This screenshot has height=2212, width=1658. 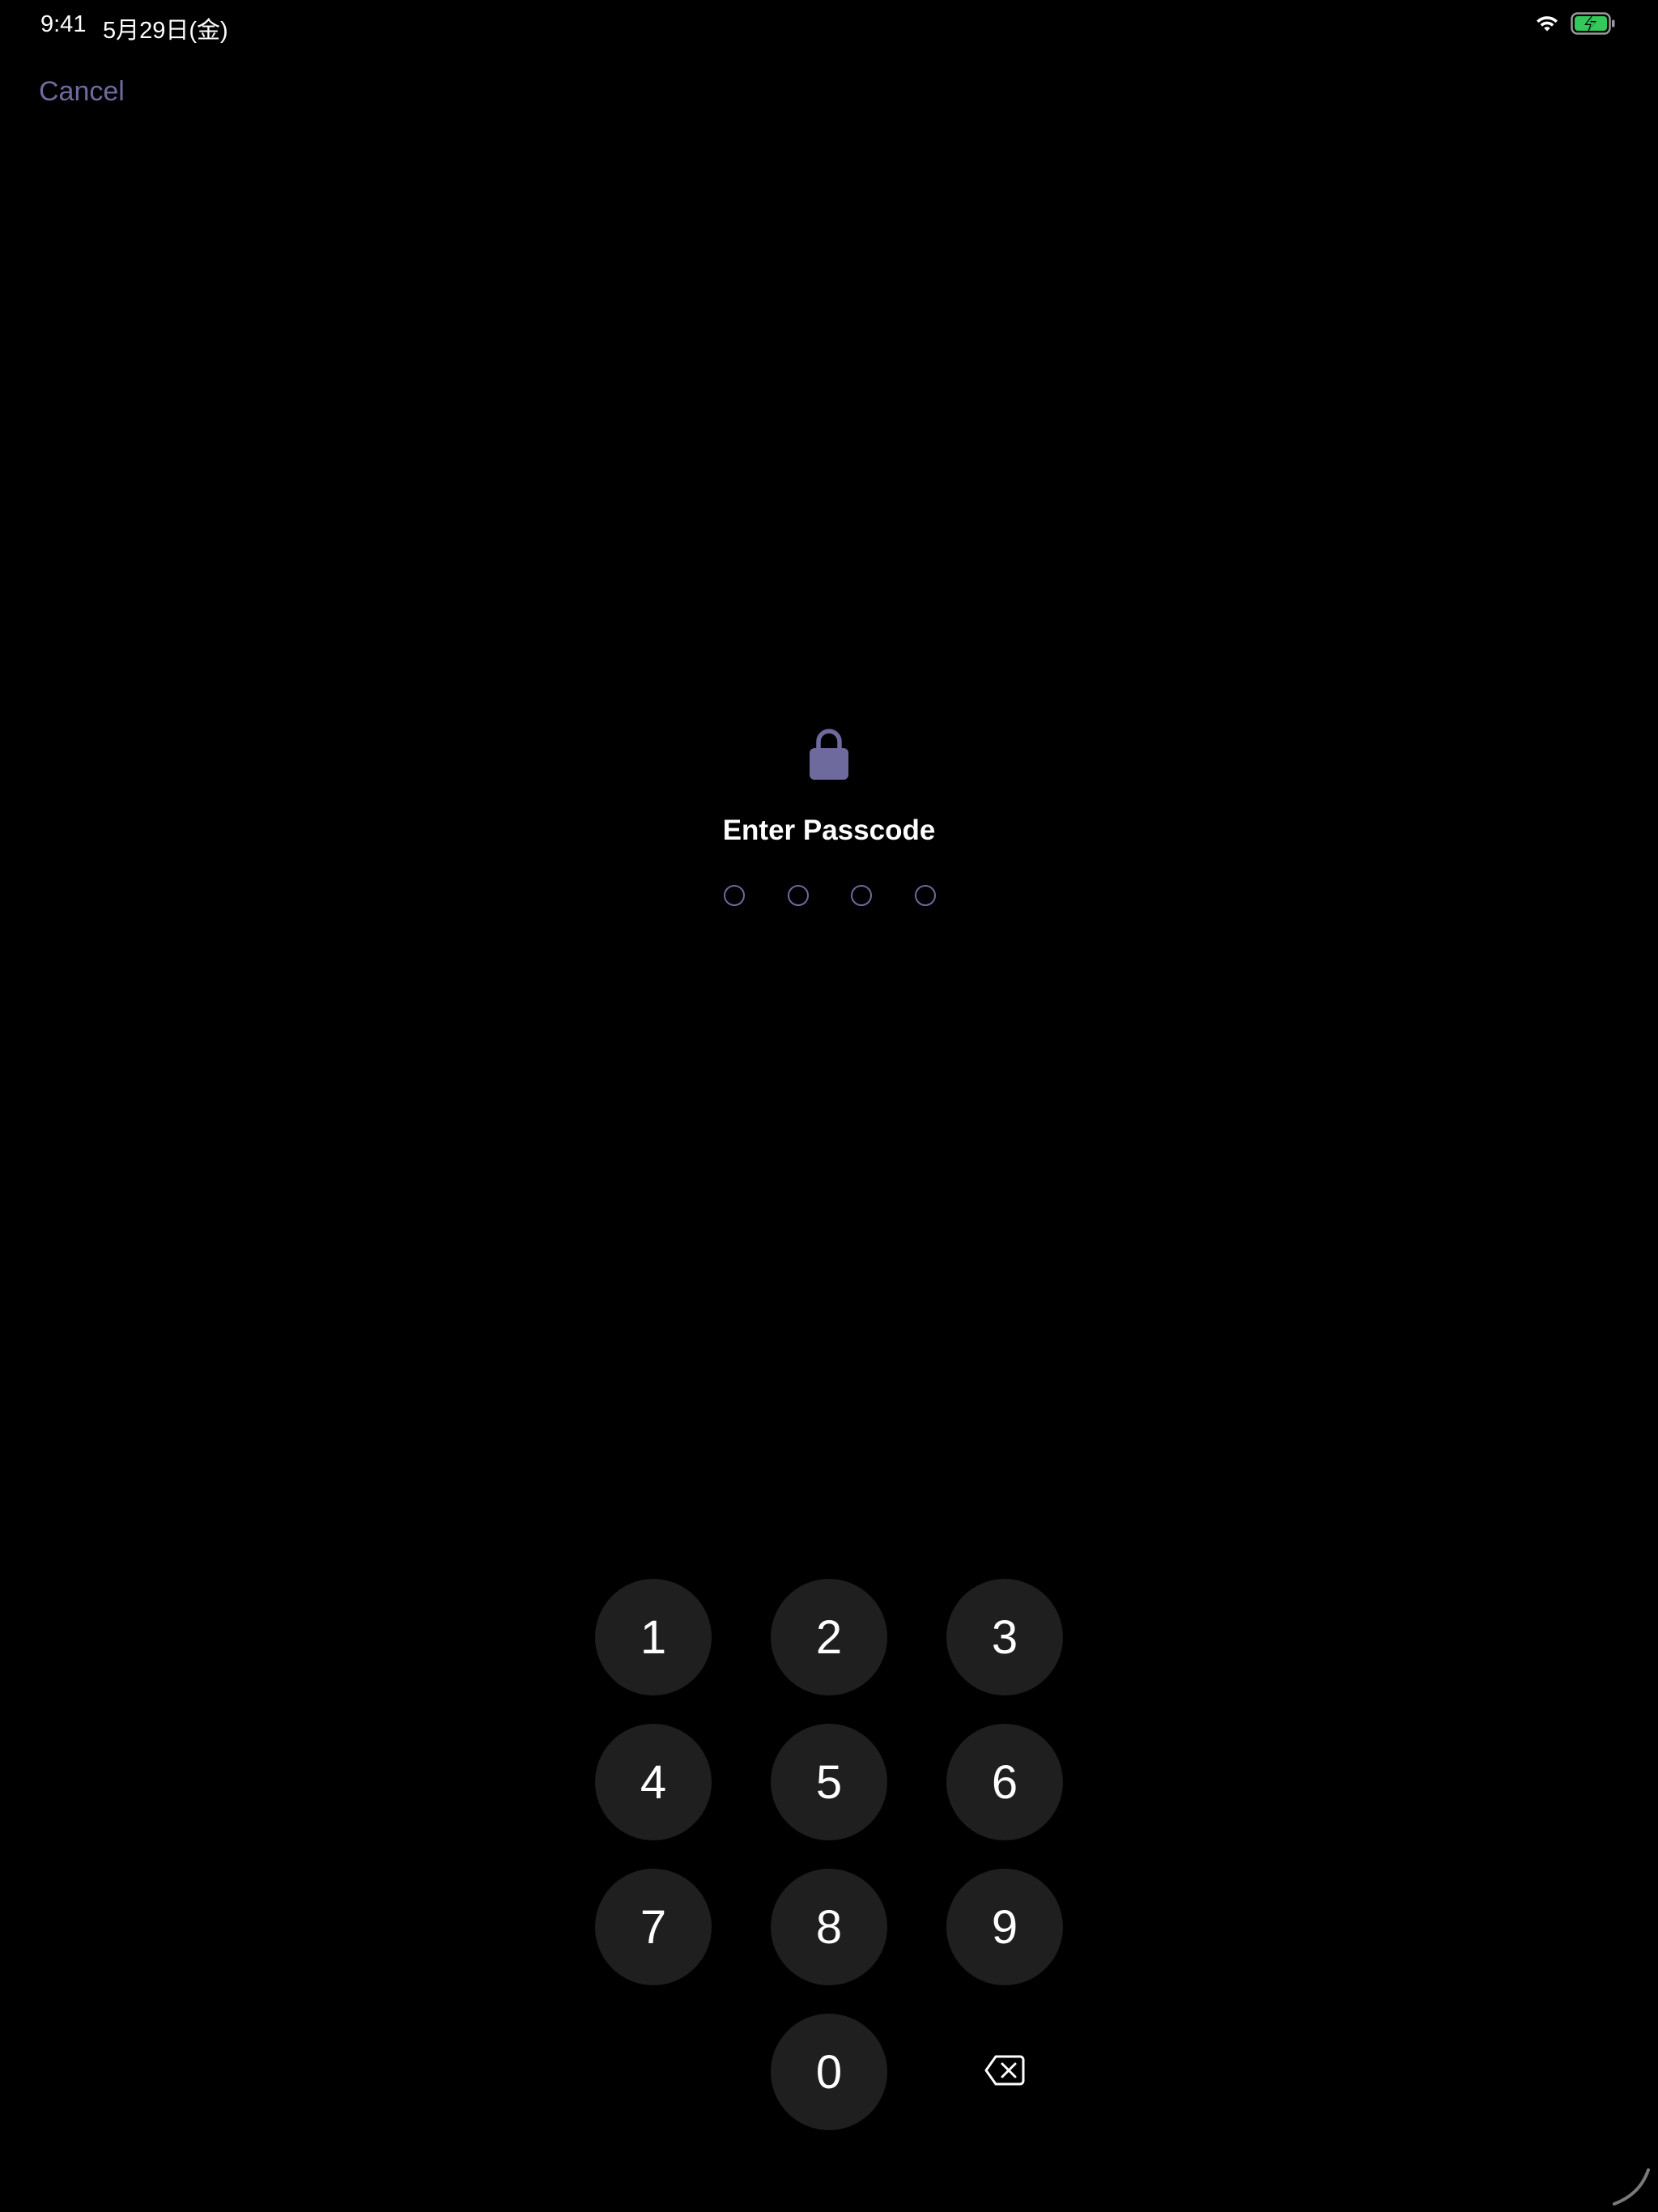 I want to click on passcode-prompt: Enter Passcode, so click(x=829, y=831).